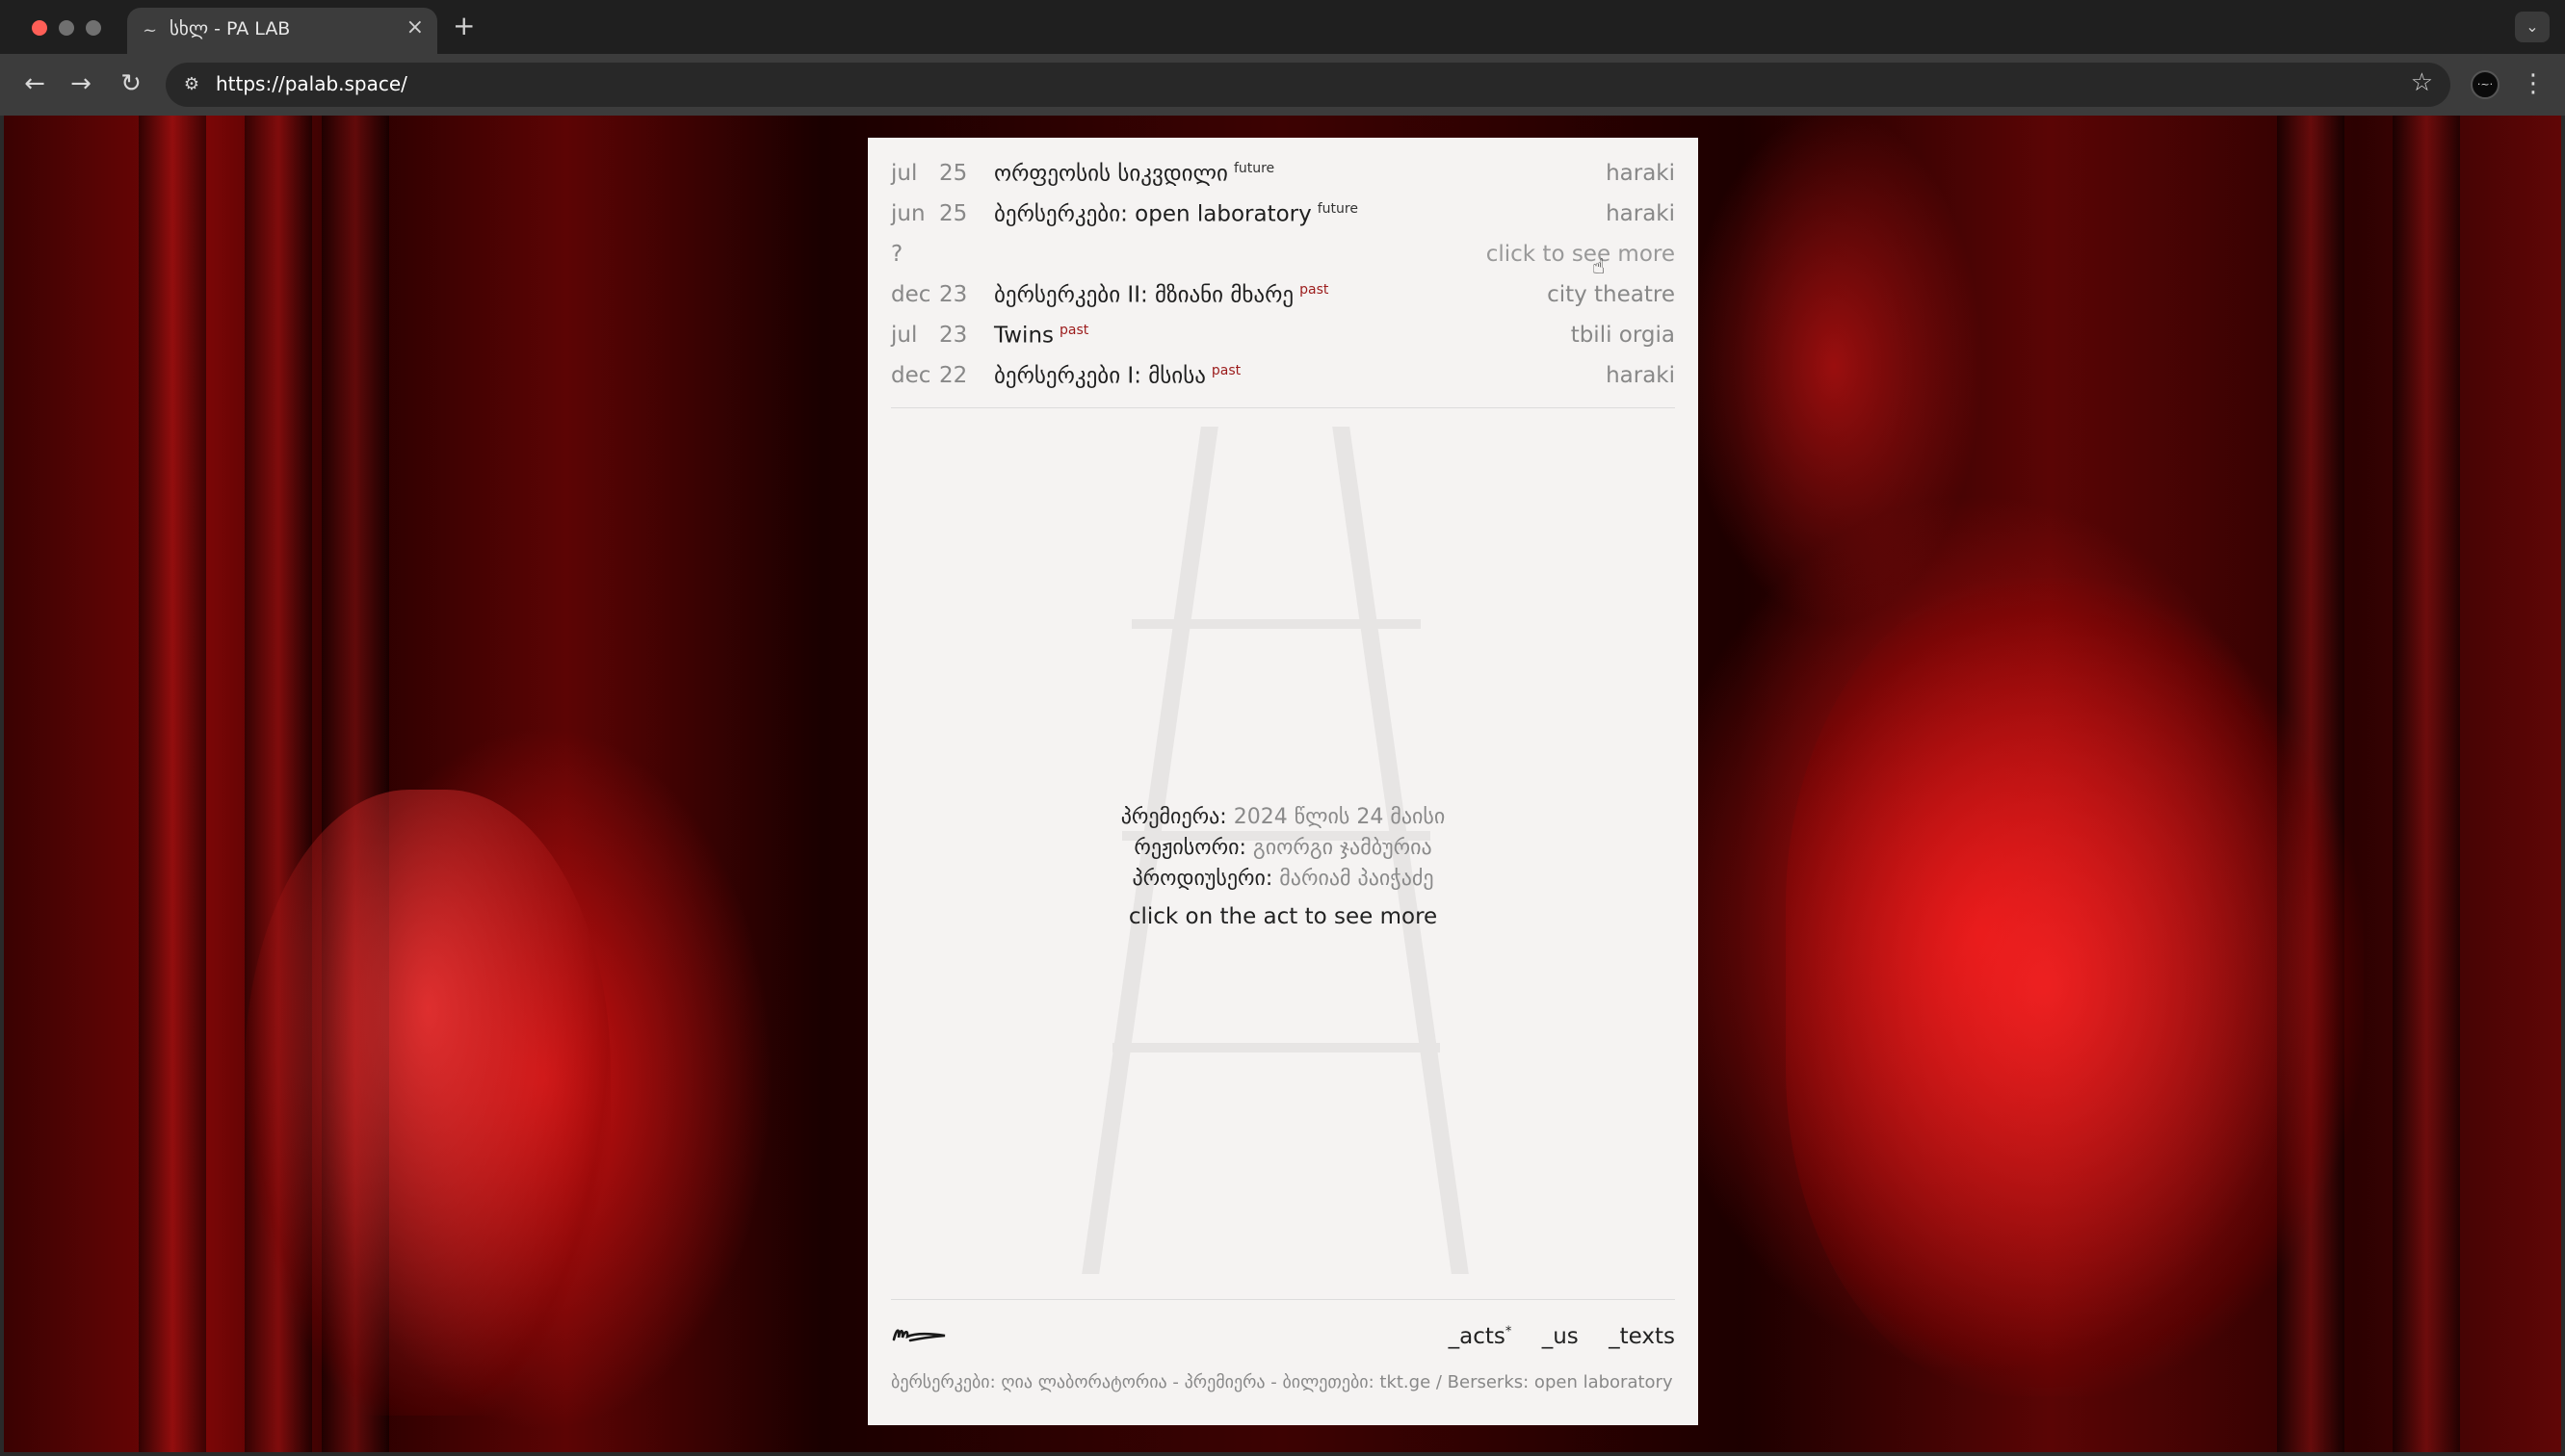  I want to click on director-label: რეჟისორი:, so click(1190, 848).